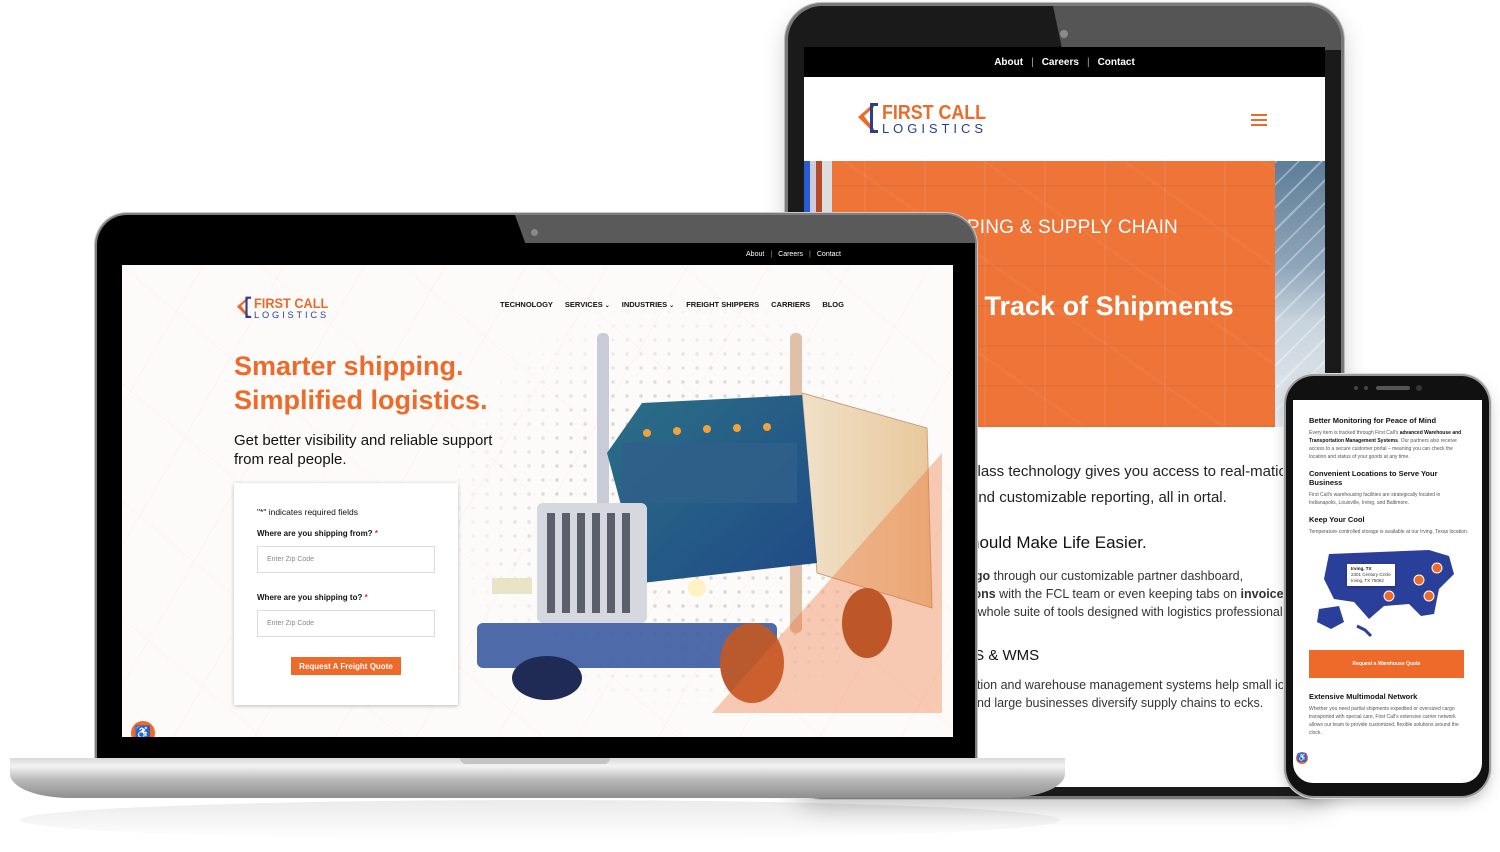 This screenshot has height=852, width=1500. Describe the element at coordinates (1330, 617) in the screenshot. I see `alaska` at that location.